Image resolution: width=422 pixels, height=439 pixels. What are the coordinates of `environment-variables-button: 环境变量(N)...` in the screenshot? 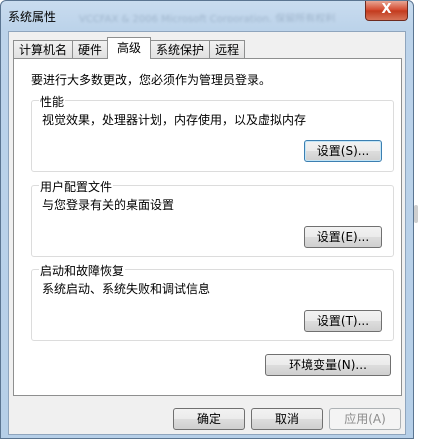 It's located at (328, 365).